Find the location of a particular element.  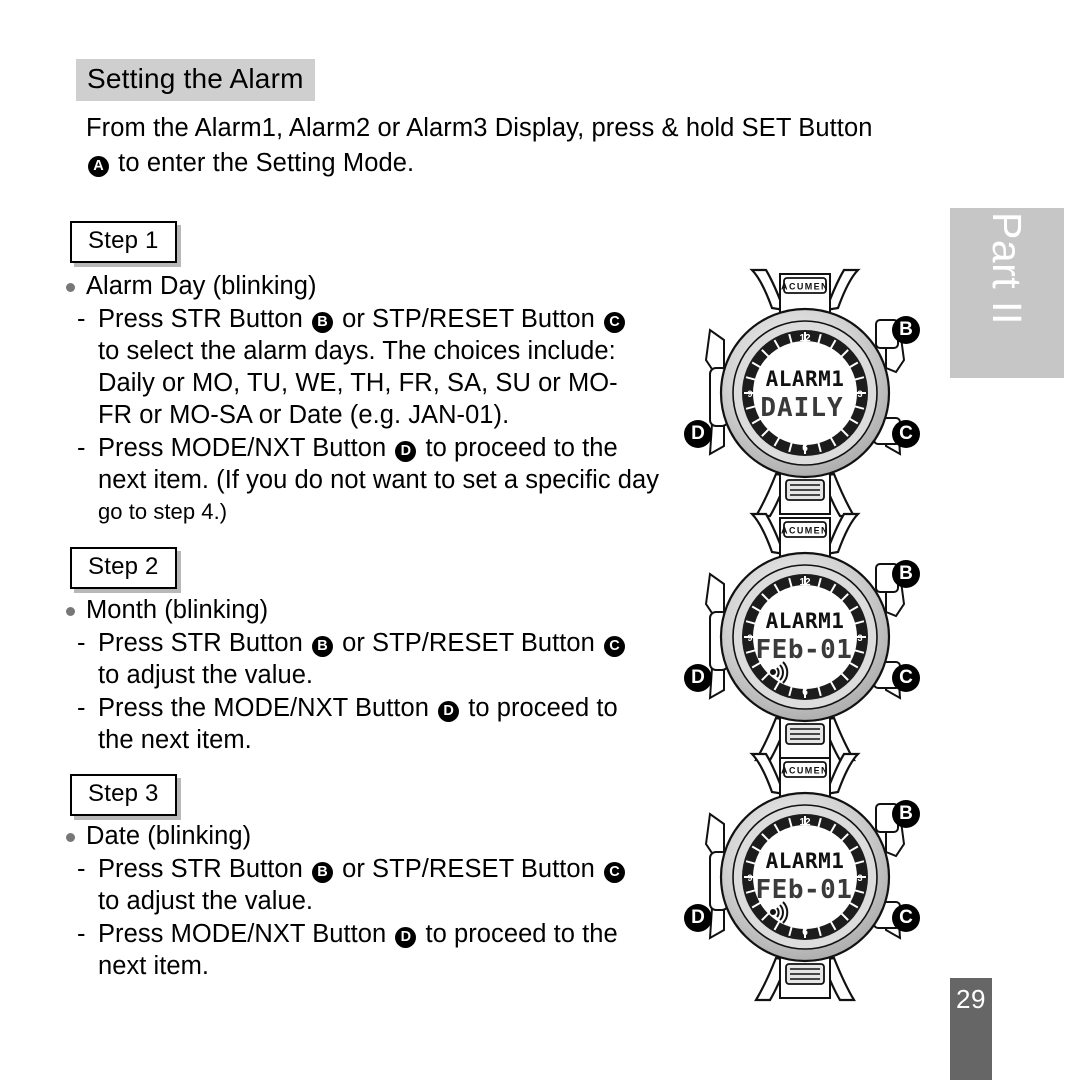

step-1-bullet-label: Alarm Day (blinking) is located at coordinates (201, 286).